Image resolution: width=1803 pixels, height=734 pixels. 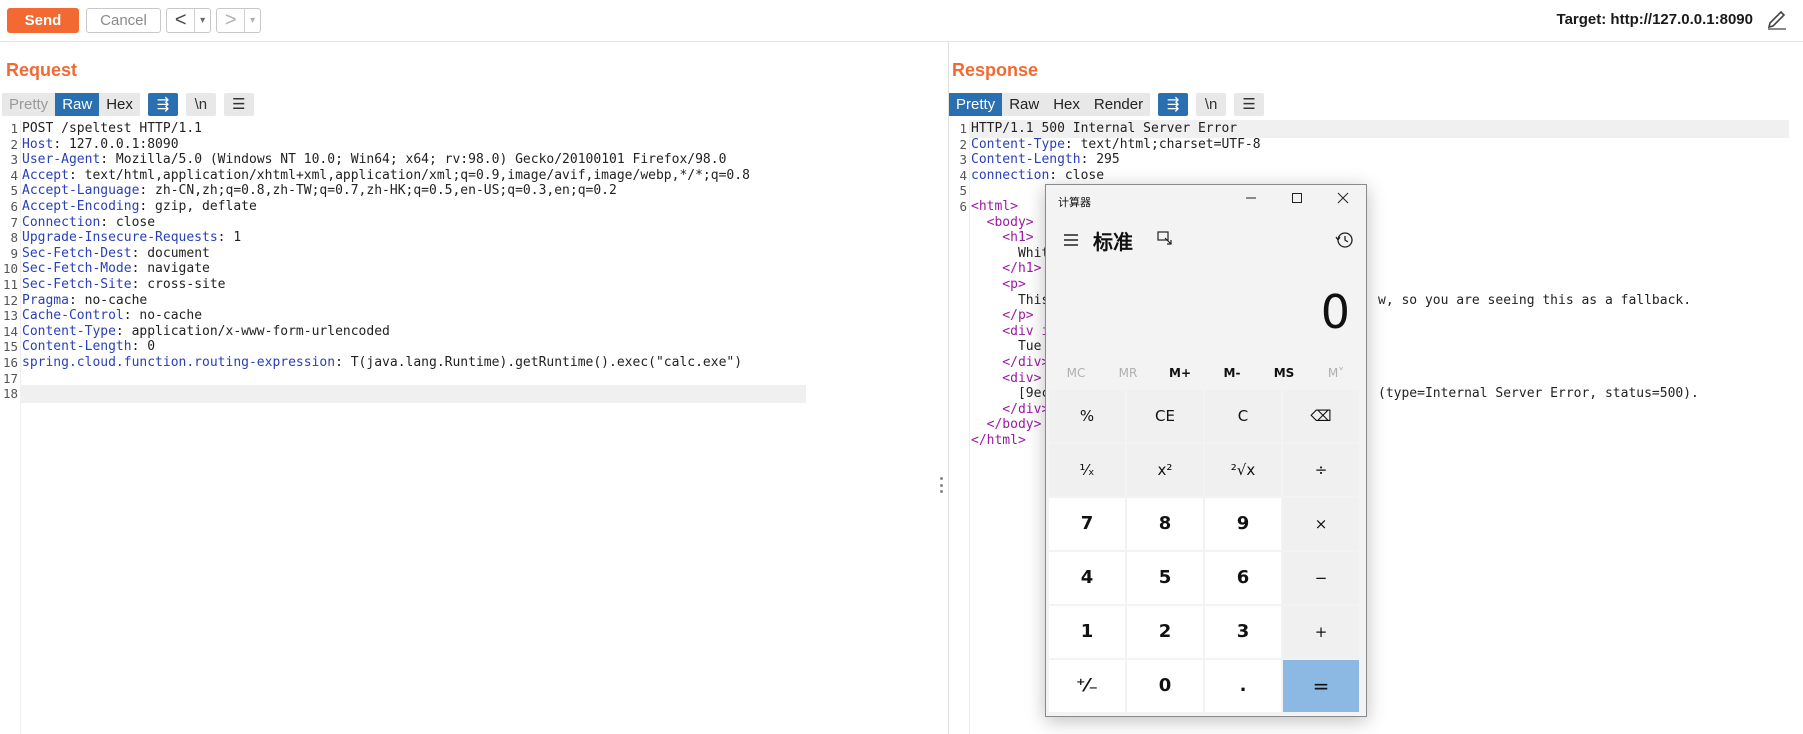 What do you see at coordinates (132, 222) in the screenshot?
I see `header-value: close` at bounding box center [132, 222].